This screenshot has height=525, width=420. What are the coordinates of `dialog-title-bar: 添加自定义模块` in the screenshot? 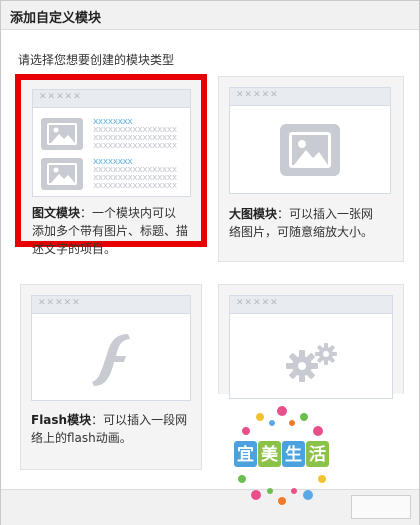 It's located at (210, 15).